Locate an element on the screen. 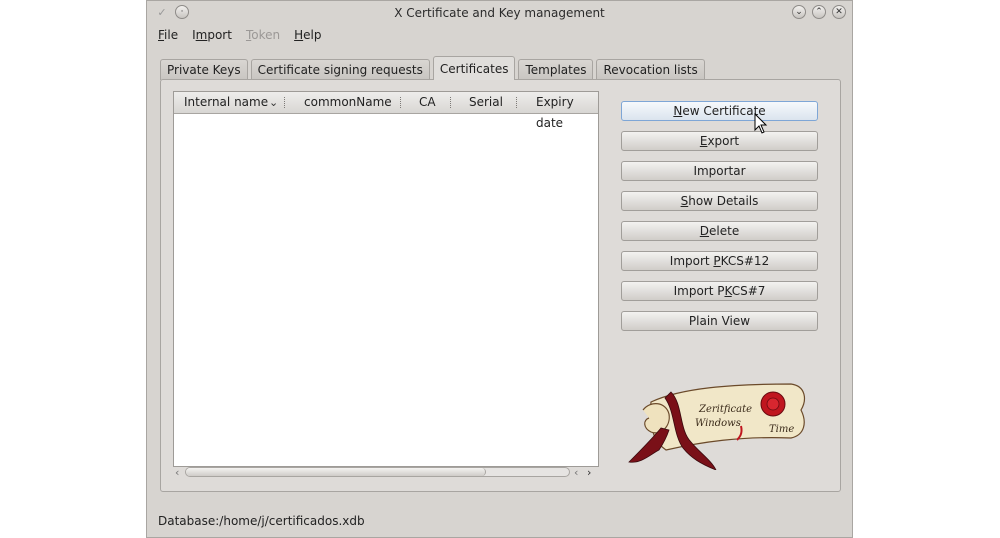 The height and width of the screenshot is (538, 1000). mouse-pointer-icon is located at coordinates (761, 123).